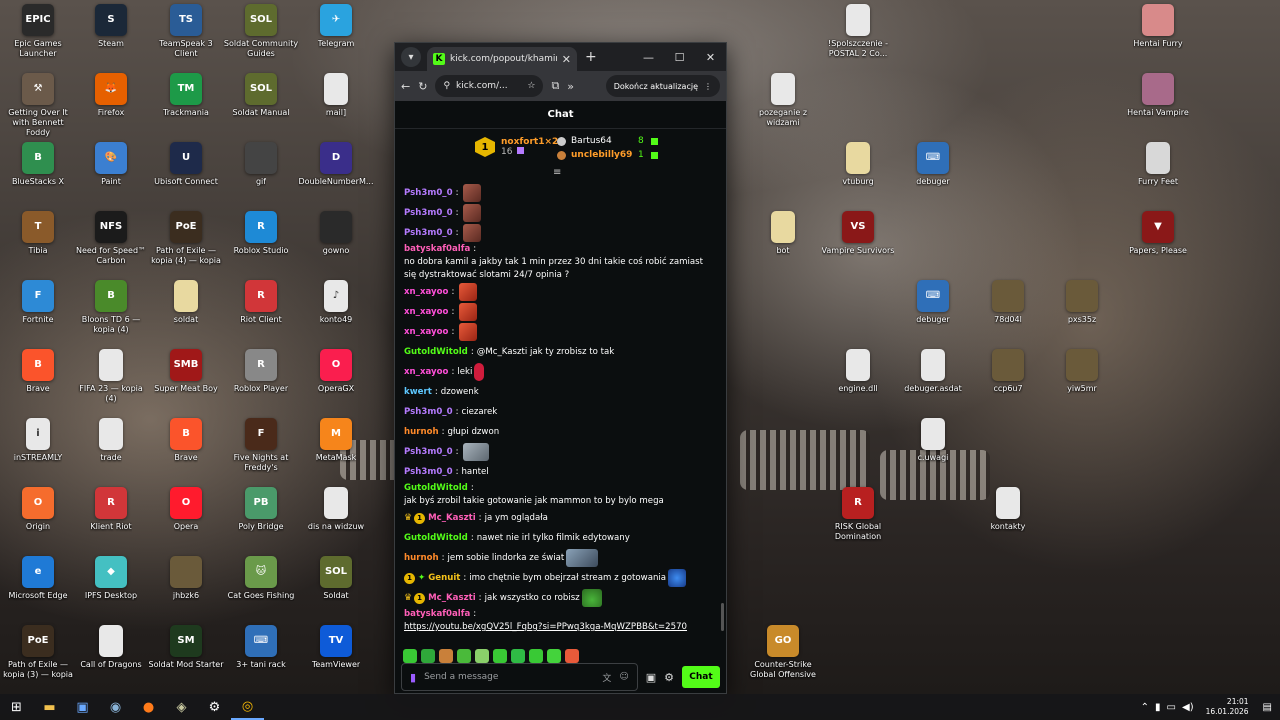  What do you see at coordinates (111, 658) in the screenshot?
I see `desktop-icon: Call of Dragons` at bounding box center [111, 658].